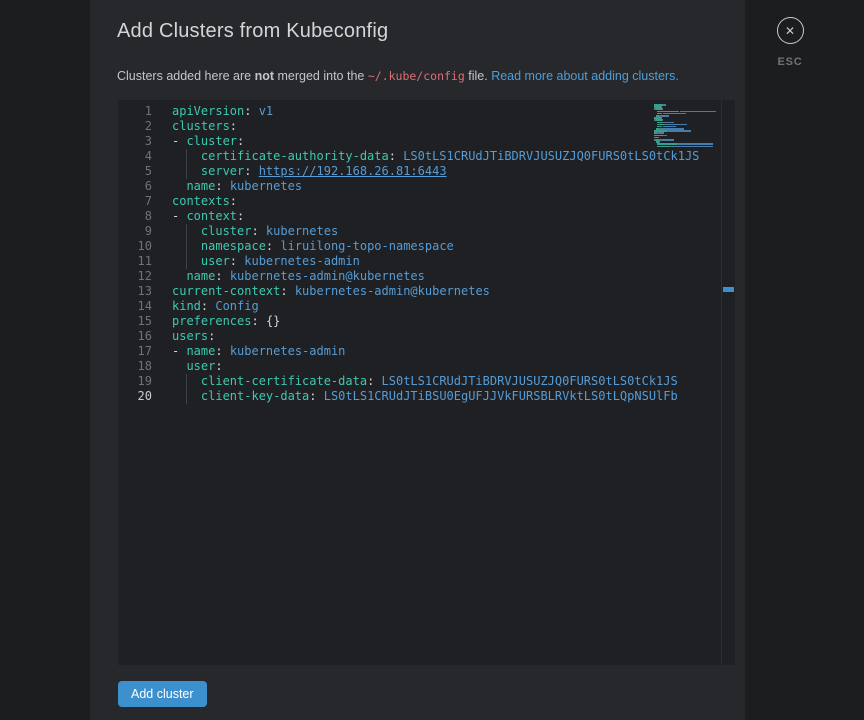 Image resolution: width=864 pixels, height=720 pixels. Describe the element at coordinates (162, 694) in the screenshot. I see `add-cluster-button: Add cluster` at that location.